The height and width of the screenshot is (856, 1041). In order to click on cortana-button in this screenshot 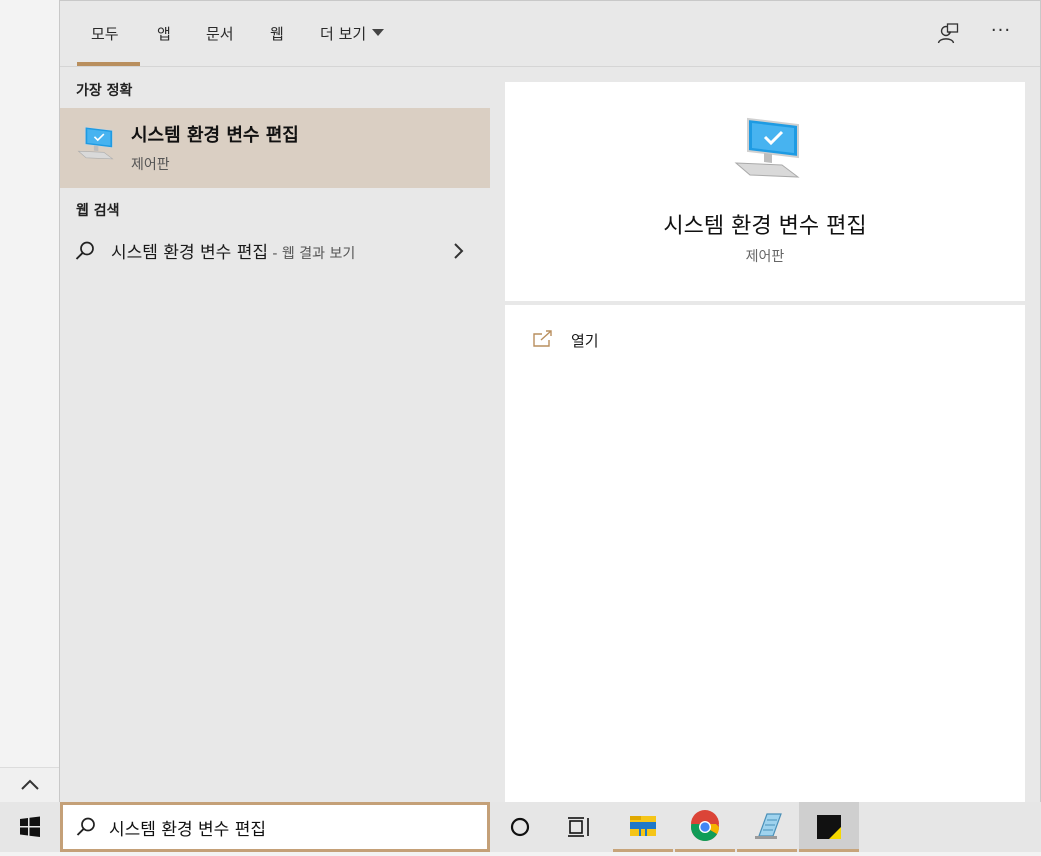, I will do `click(520, 827)`.